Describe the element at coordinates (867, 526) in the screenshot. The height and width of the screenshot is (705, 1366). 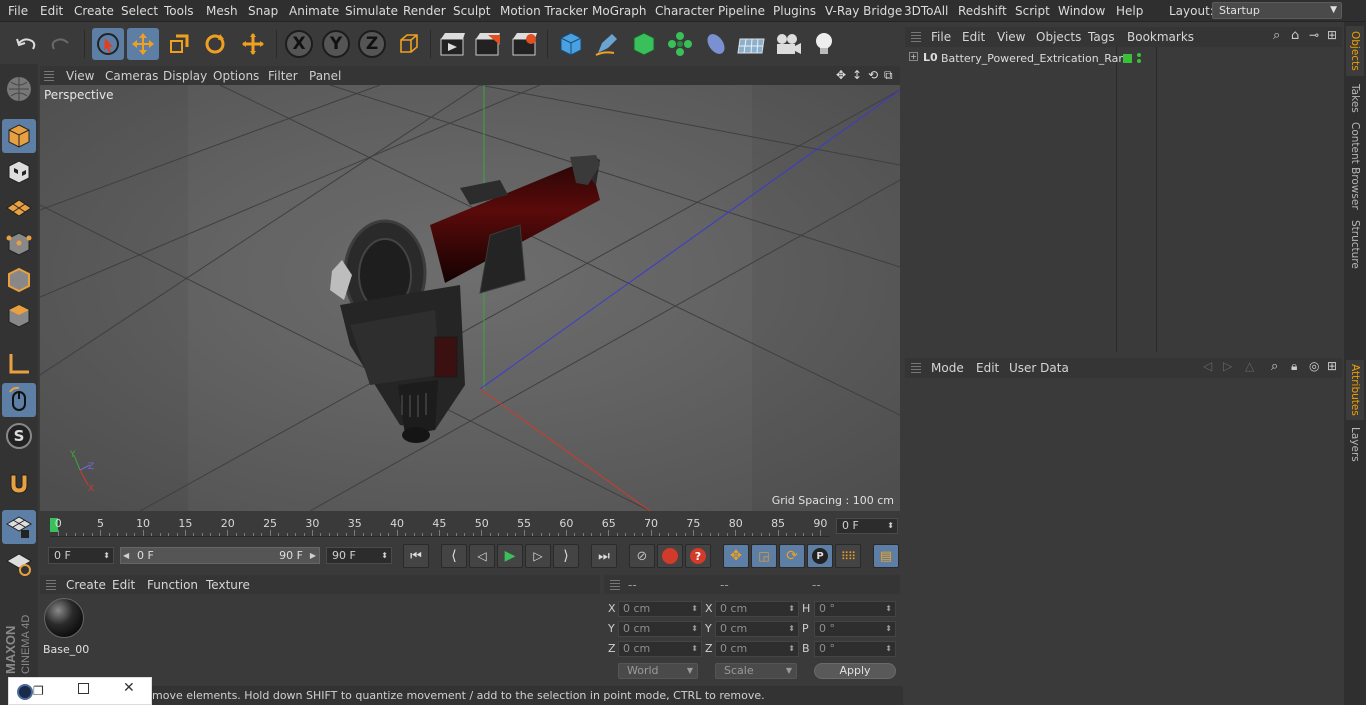
I see `current-frame-field: 0 F ⬍` at that location.